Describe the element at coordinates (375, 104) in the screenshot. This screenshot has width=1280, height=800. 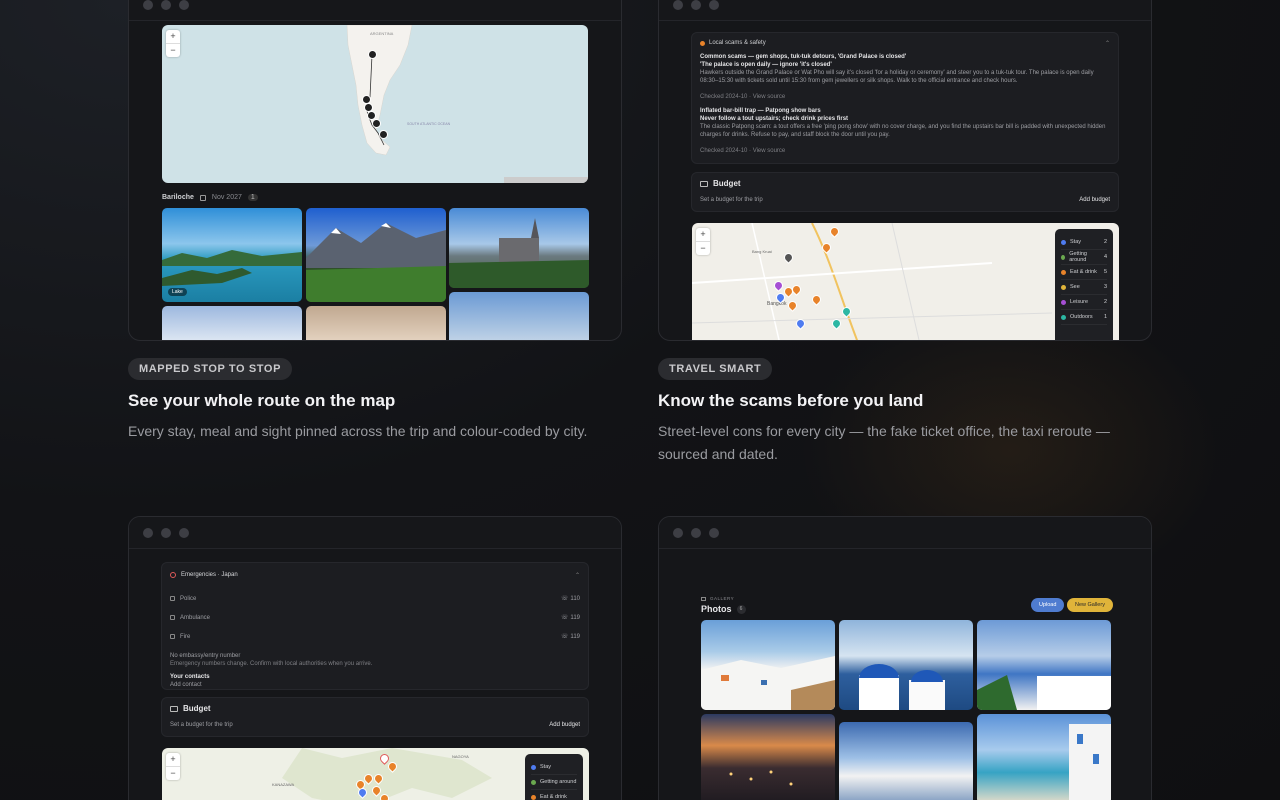
I see `route-map: ARGENTINA SOUTH ATLANTIC OCEAN + −` at that location.